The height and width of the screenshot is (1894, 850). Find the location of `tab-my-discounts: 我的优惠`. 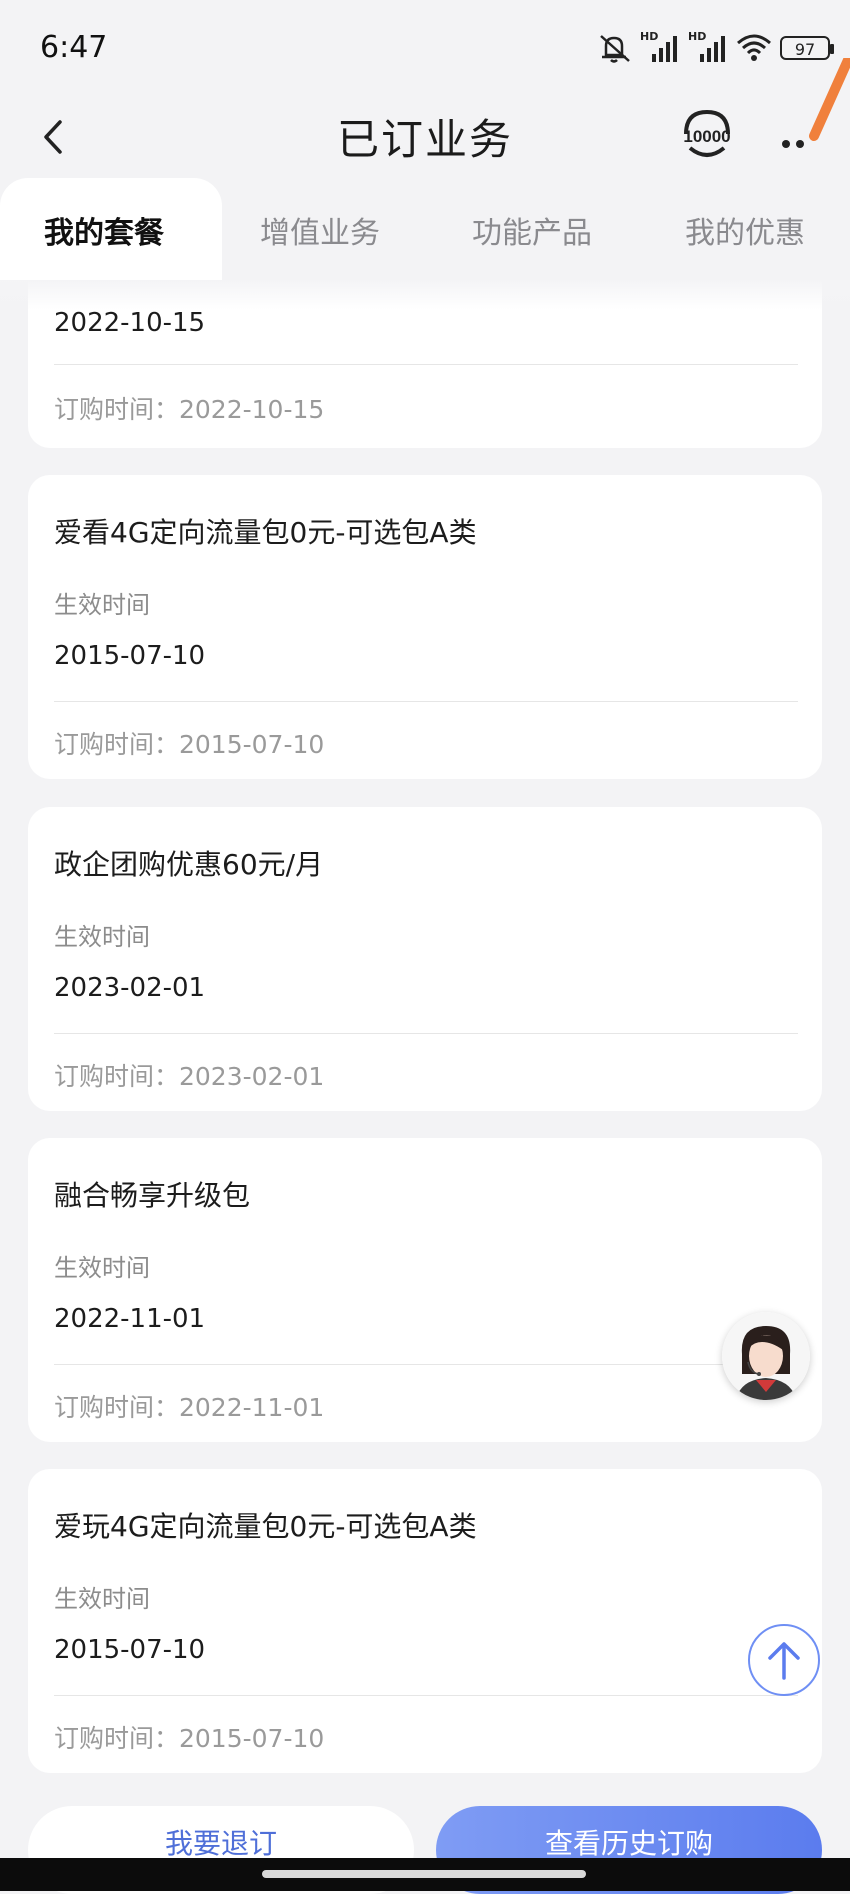

tab-my-discounts: 我的优惠 is located at coordinates (745, 230).